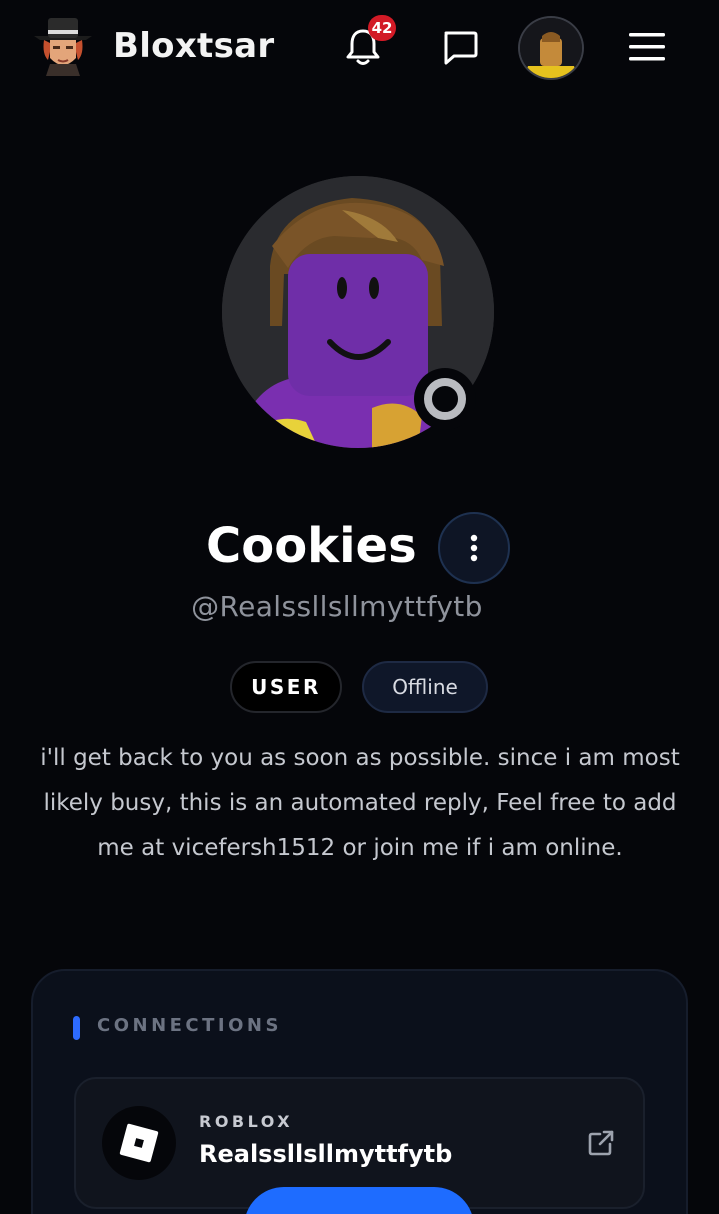 This screenshot has height=1214, width=719. Describe the element at coordinates (337, 606) in the screenshot. I see `username-handle: @Realssllsllmyttfytb` at that location.